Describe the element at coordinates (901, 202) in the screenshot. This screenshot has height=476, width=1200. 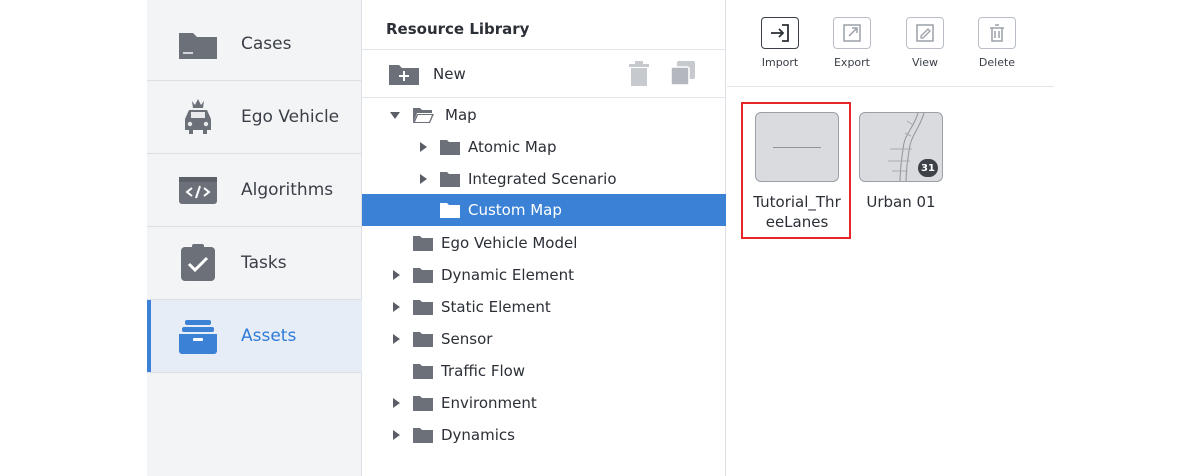
I see `asset-name: Urban 01` at that location.